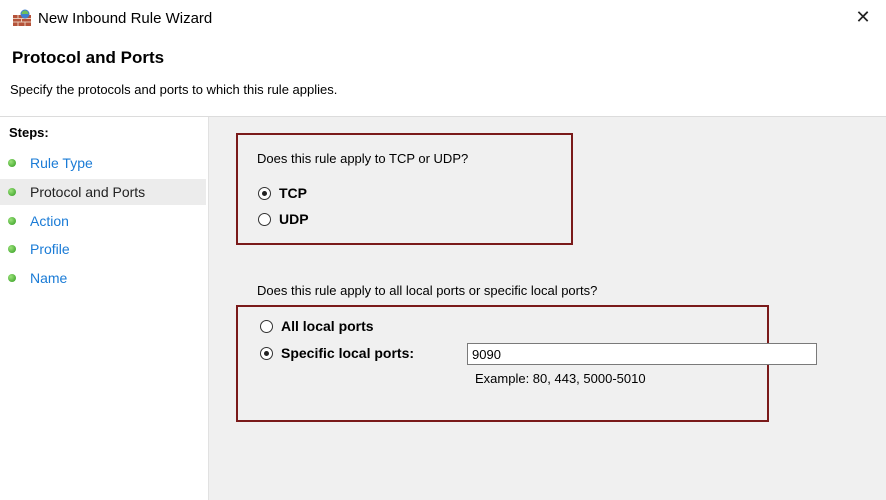  I want to click on sidebar-item-label: Protocol and Ports, so click(88, 192).